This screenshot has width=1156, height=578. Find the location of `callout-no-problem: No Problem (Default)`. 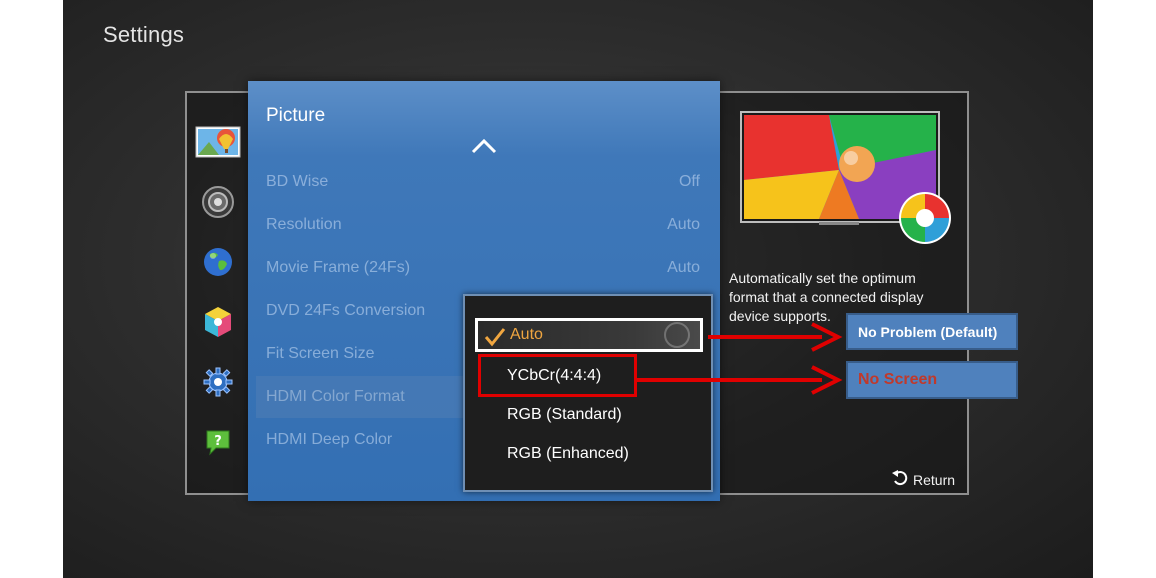

callout-no-problem: No Problem (Default) is located at coordinates (932, 331).